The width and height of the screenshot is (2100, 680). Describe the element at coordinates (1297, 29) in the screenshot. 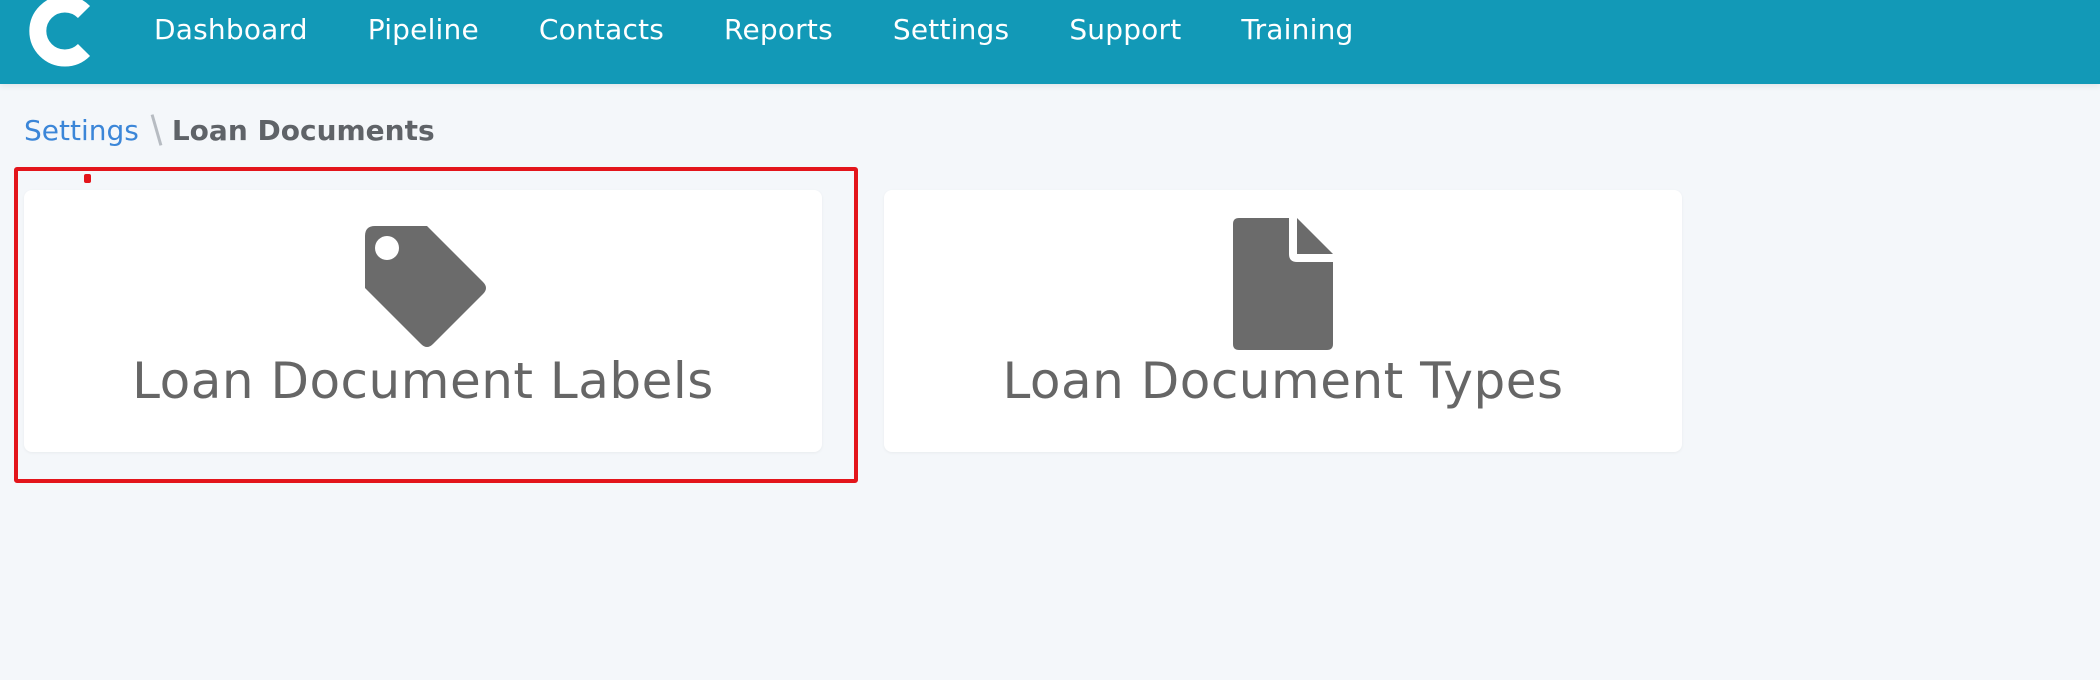

I see `nav-training: Training` at that location.